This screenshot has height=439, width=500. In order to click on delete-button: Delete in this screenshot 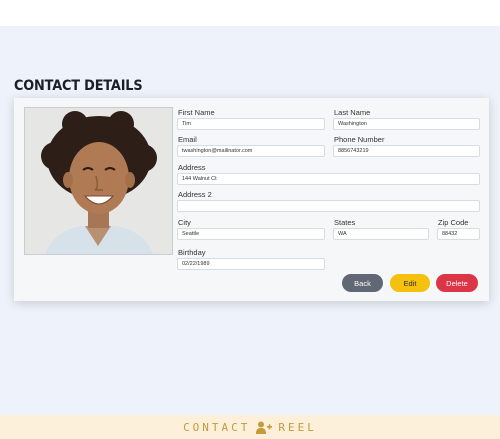, I will do `click(457, 283)`.